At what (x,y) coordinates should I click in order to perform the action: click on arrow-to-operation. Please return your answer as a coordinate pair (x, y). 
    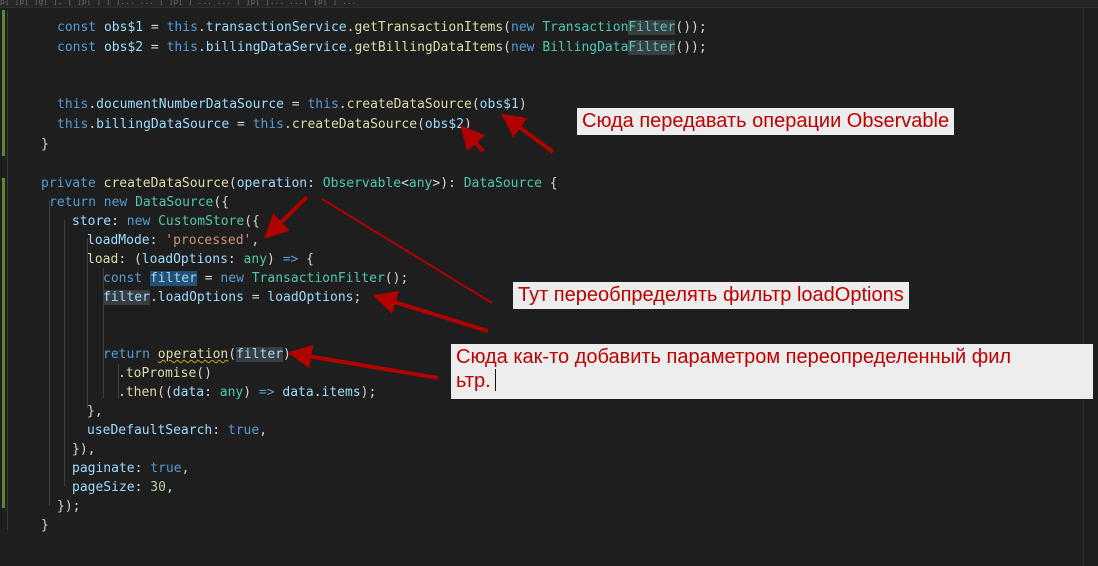
    Looking at the image, I should click on (363, 362).